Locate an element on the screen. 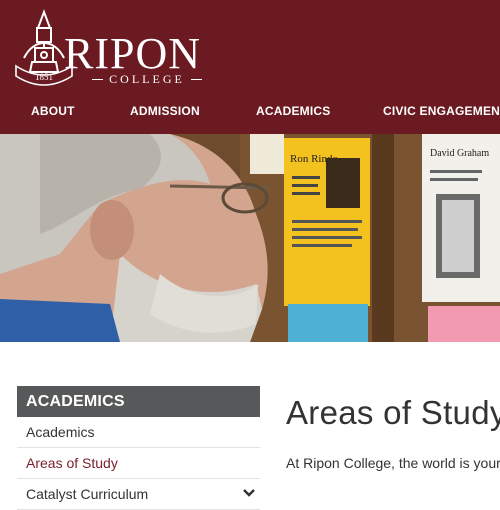 Image resolution: width=500 pixels, height=510 pixels. sidebar-item-areas-of-study: Areas of Study is located at coordinates (138, 463).